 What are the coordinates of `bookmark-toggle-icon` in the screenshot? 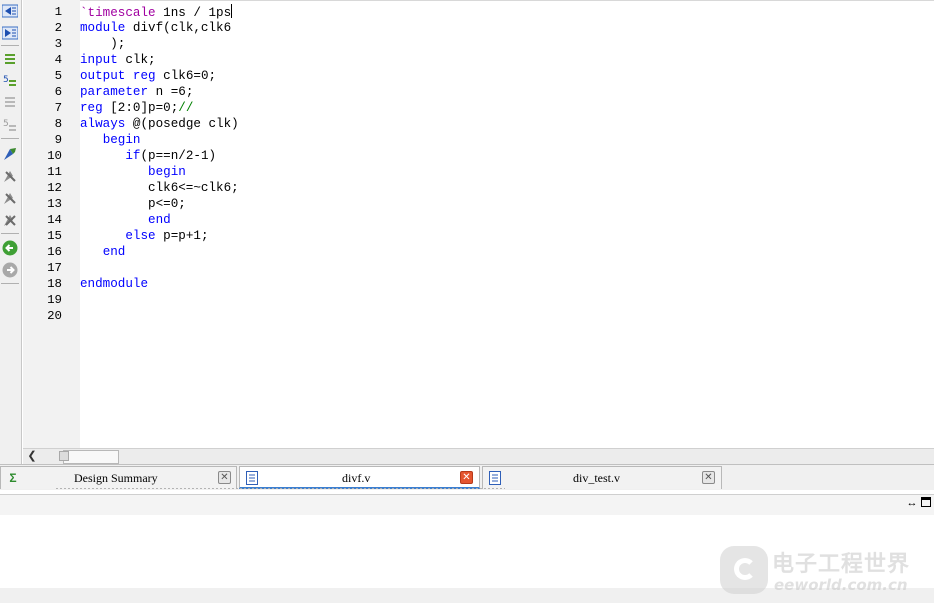 It's located at (10, 154).